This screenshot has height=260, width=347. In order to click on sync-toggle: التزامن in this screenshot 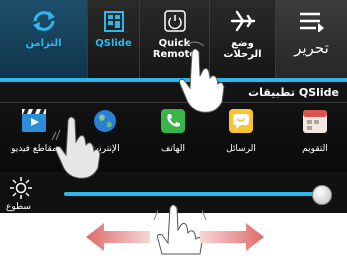, I will do `click(44, 39)`.